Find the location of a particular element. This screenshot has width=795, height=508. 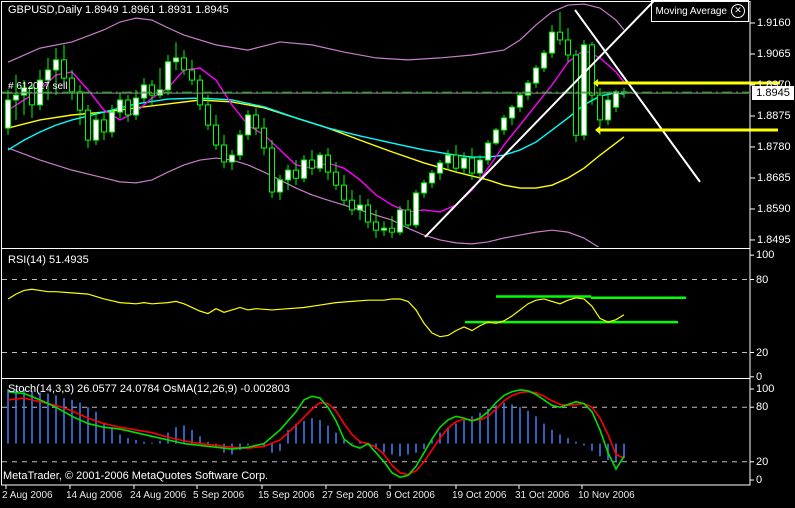

rsi-panel is located at coordinates (375, 316).